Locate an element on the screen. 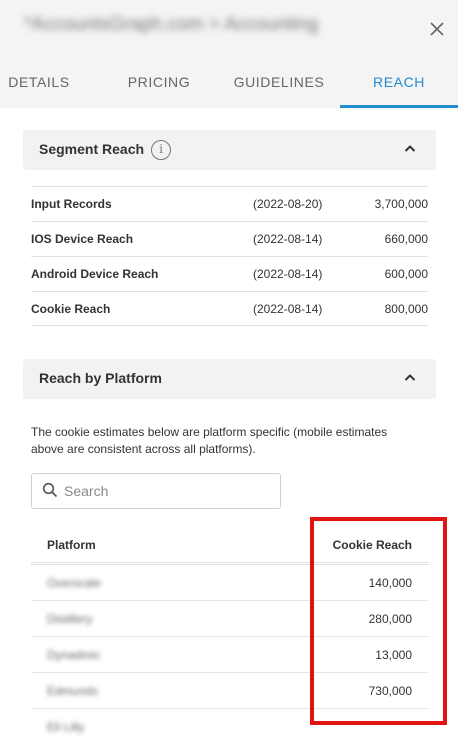 The width and height of the screenshot is (458, 748). close-icon is located at coordinates (437, 29).